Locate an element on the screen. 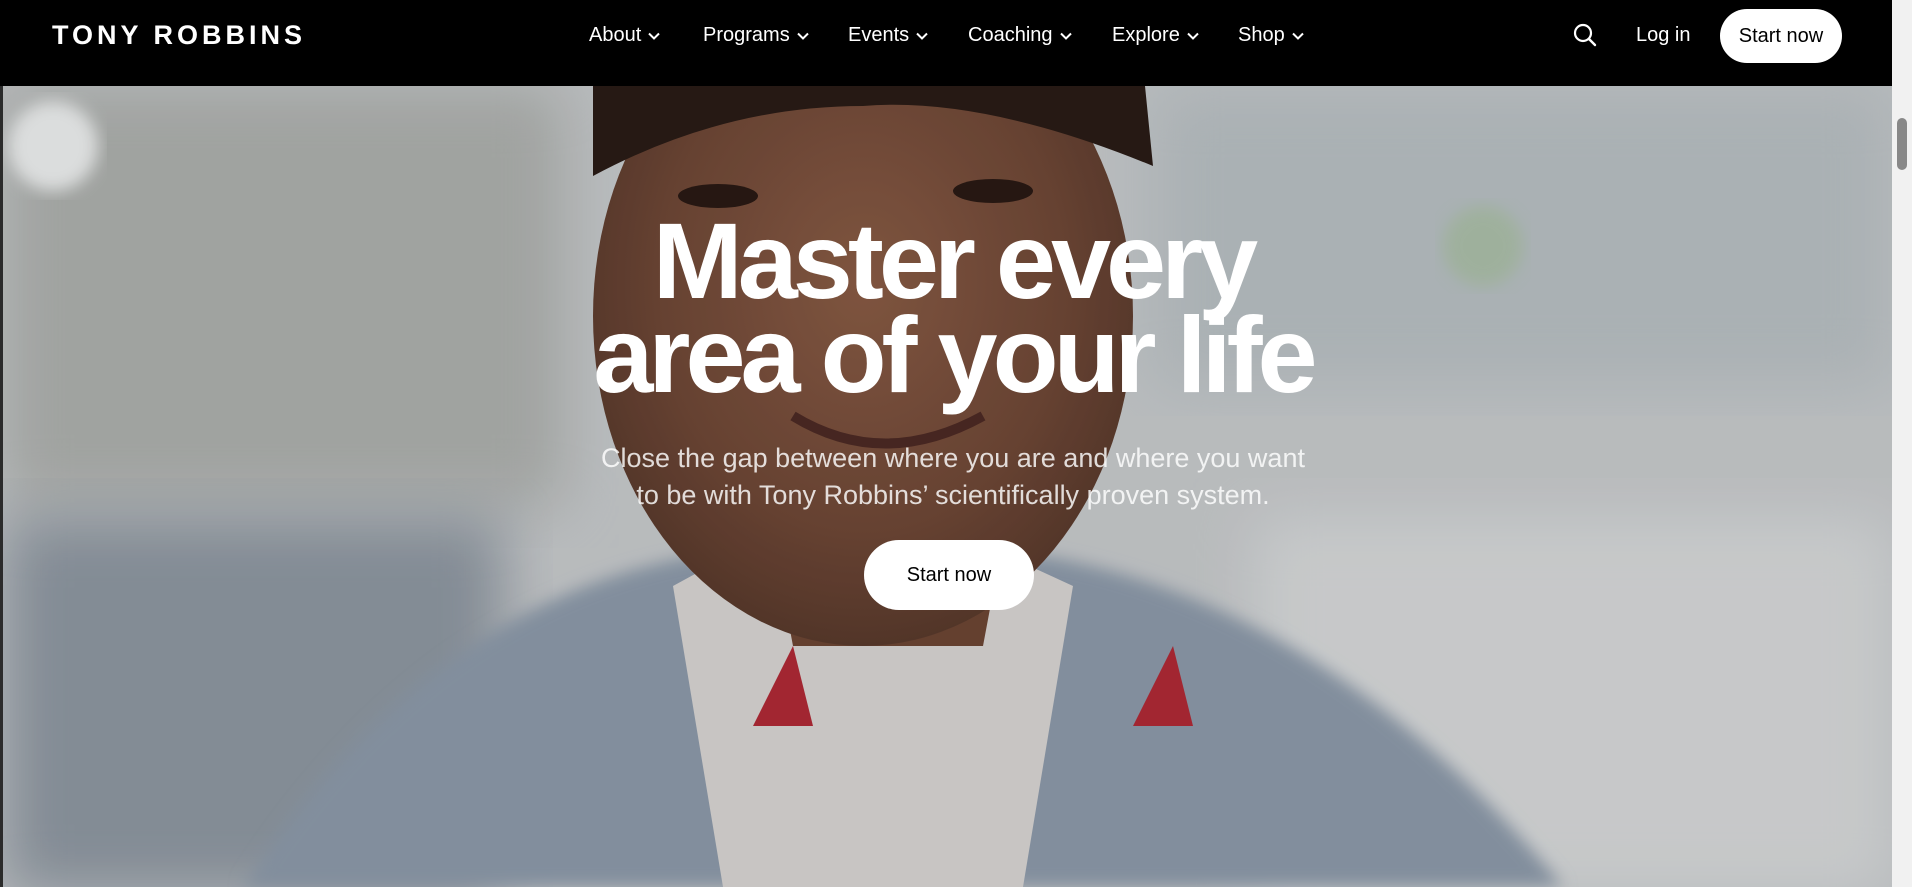 This screenshot has width=1912, height=887. nav-item-label: Shop is located at coordinates (1261, 35).